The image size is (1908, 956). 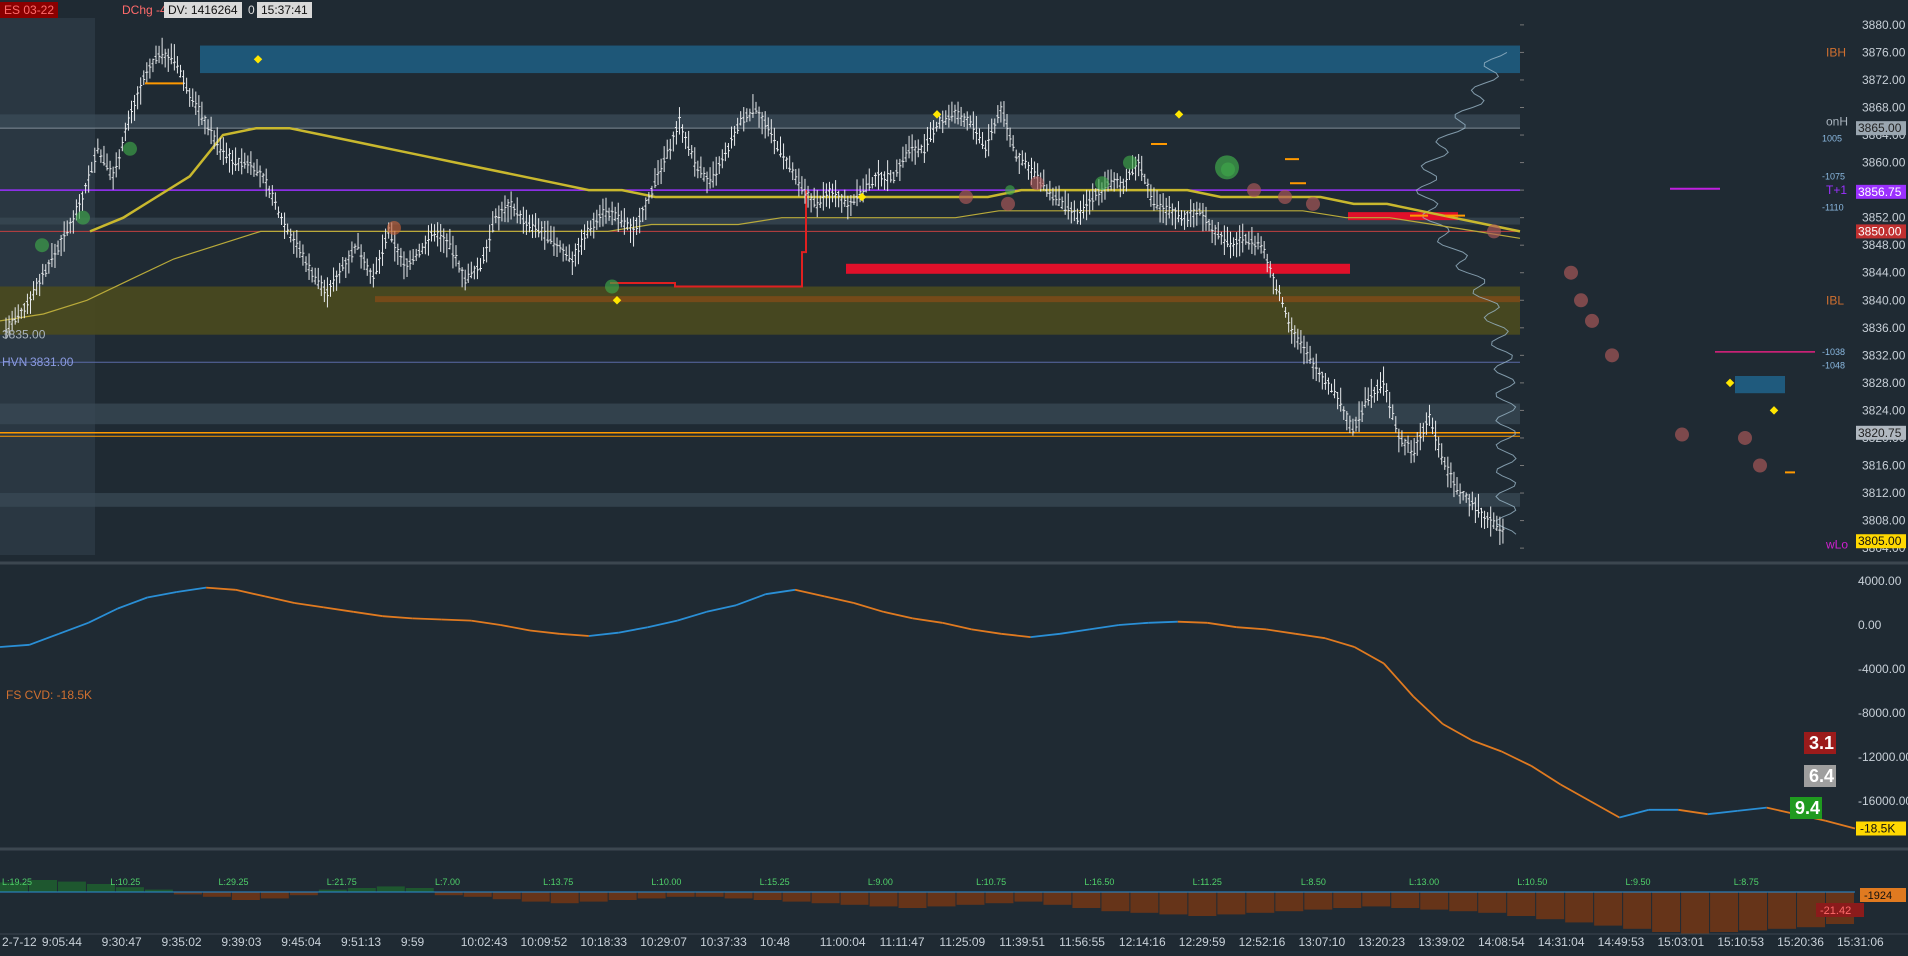 I want to click on annotation-label: 3850.00, so click(x=1880, y=231).